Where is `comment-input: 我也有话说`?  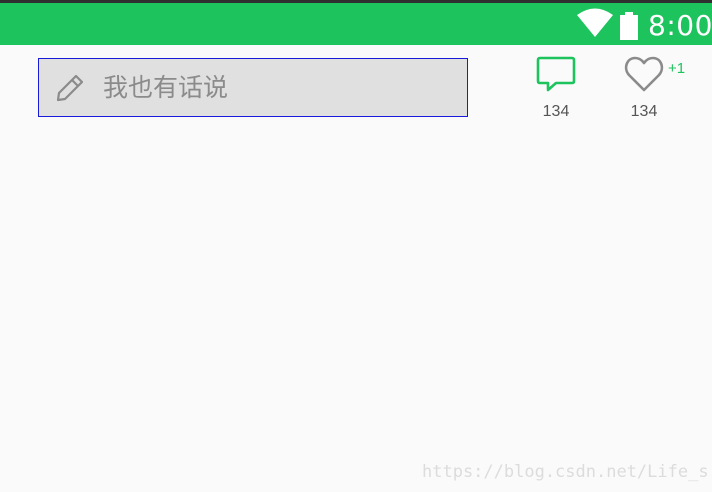
comment-input: 我也有话说 is located at coordinates (253, 87).